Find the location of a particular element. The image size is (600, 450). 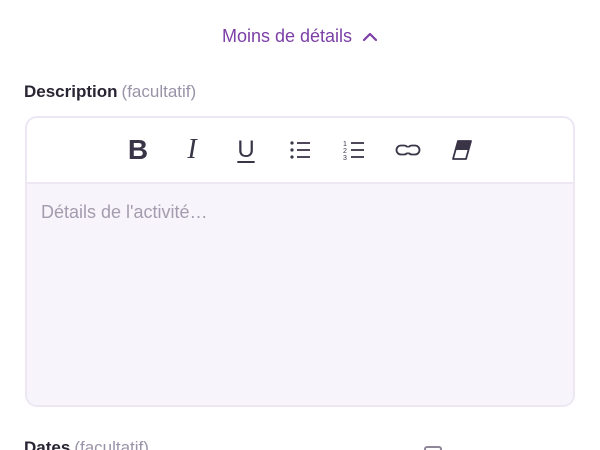

underline-button: U is located at coordinates (246, 150).